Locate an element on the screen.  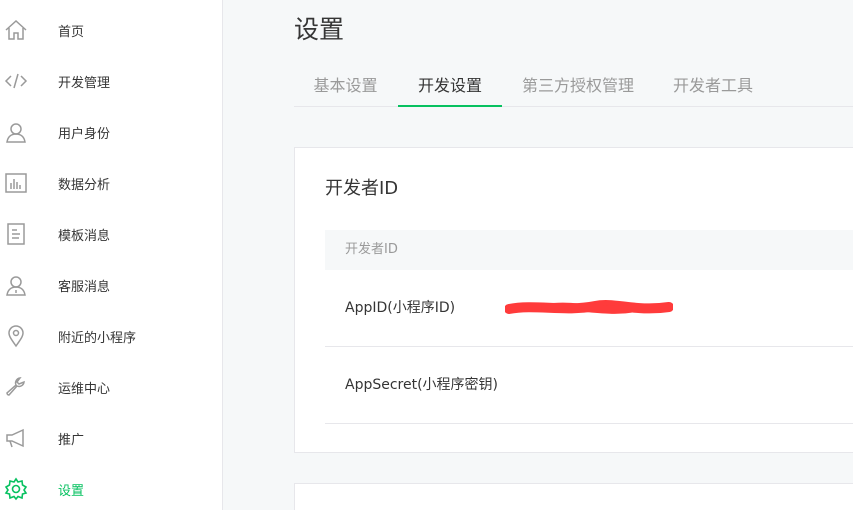
table-row-appid: AppID(小程序ID) is located at coordinates (589, 308).